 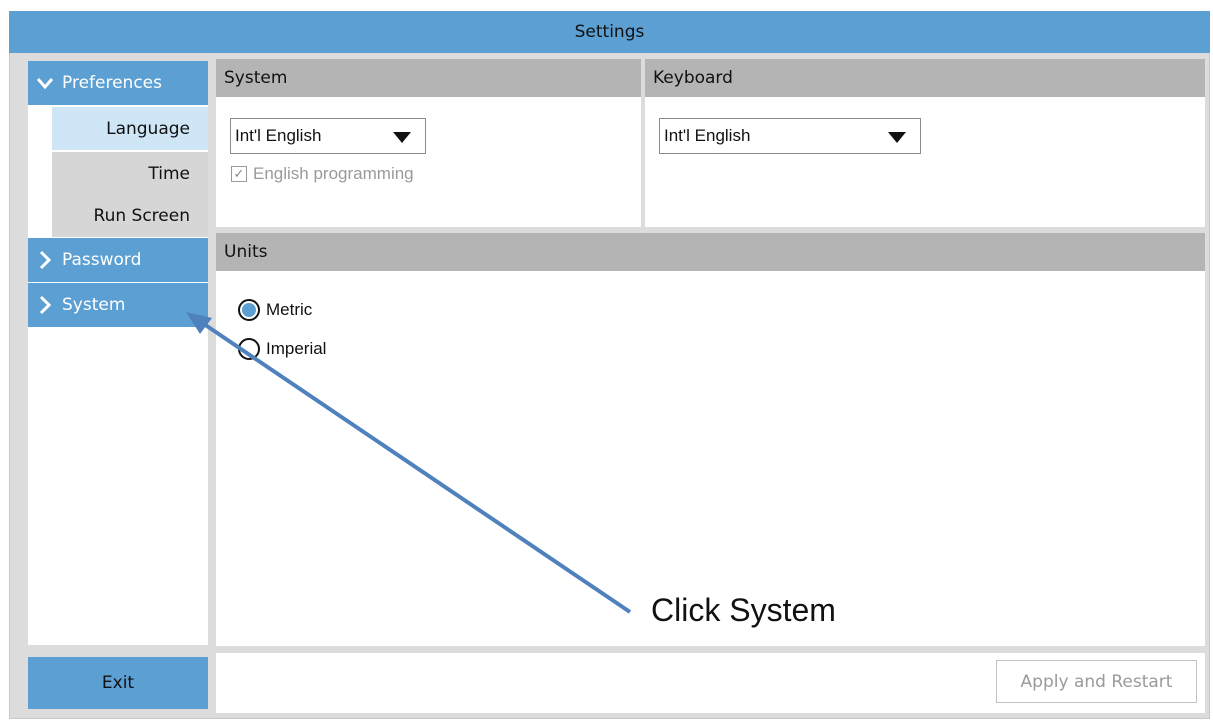 I want to click on annotation-text: Click System, so click(x=743, y=610).